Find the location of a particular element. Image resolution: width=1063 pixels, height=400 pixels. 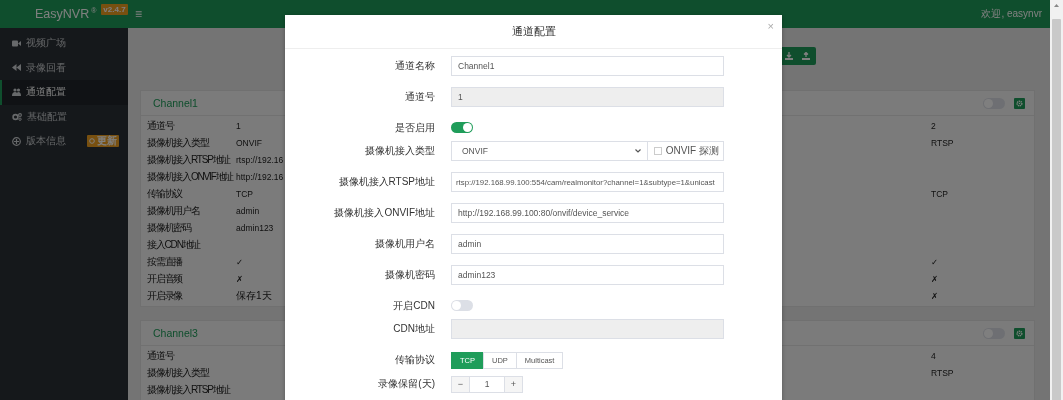

field-label: 录像保留(天) is located at coordinates (406, 384).